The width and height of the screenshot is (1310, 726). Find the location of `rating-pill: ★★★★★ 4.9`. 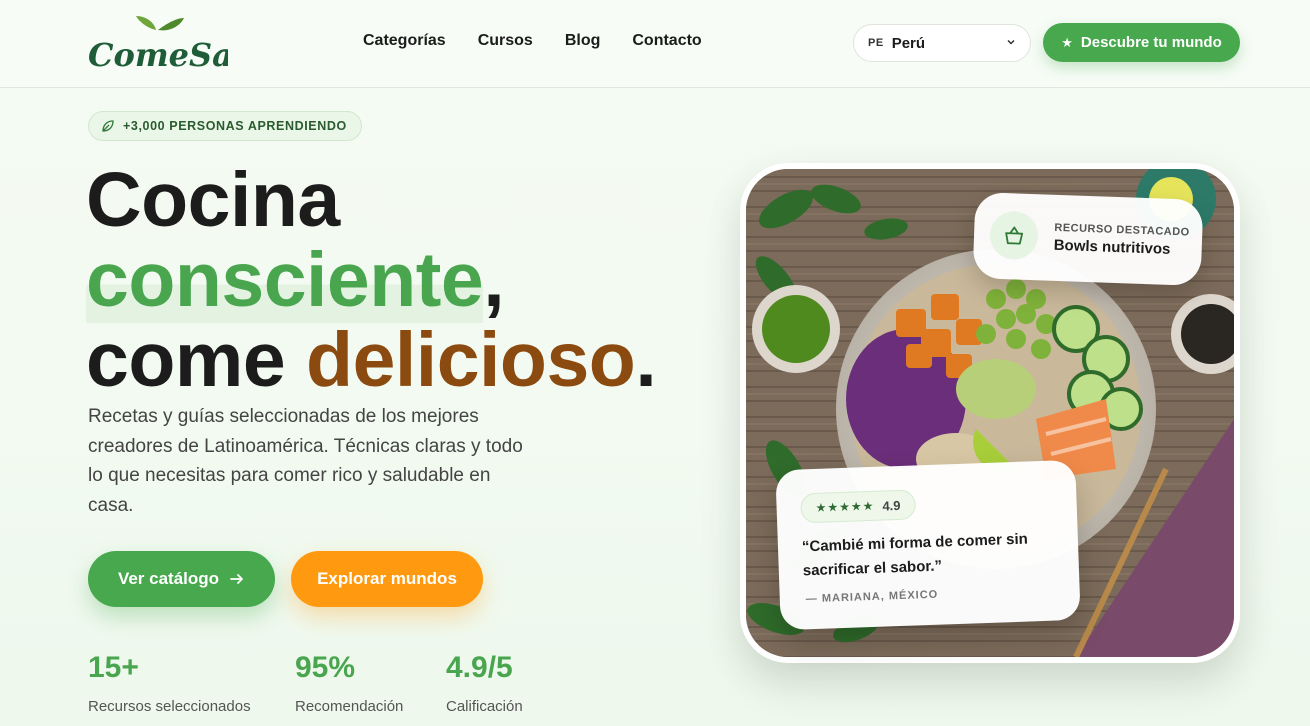

rating-pill: ★★★★★ 4.9 is located at coordinates (858, 506).